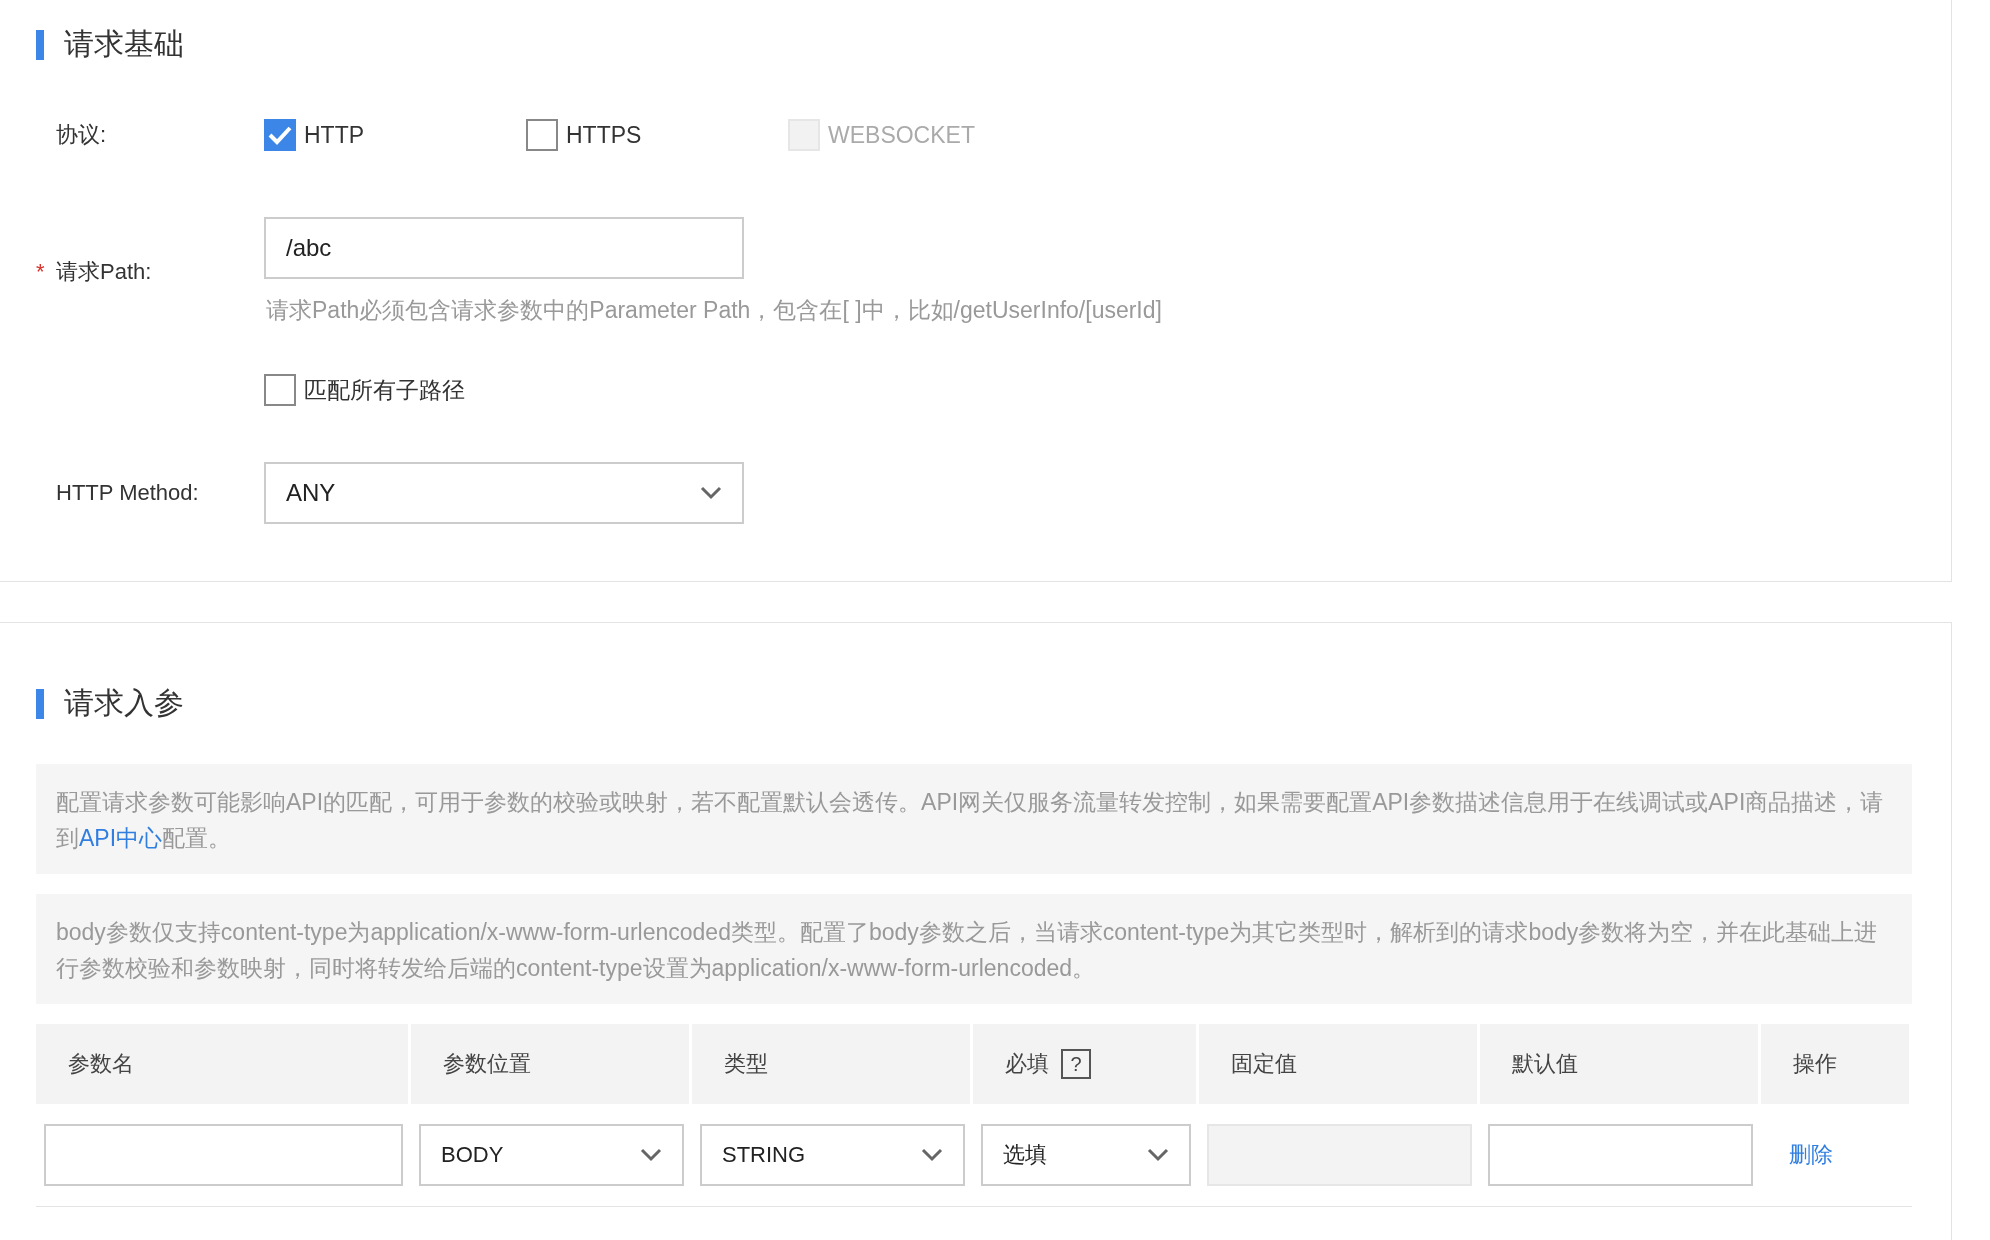 The width and height of the screenshot is (1990, 1240). Describe the element at coordinates (831, 1064) in the screenshot. I see `column-header: 类型` at that location.